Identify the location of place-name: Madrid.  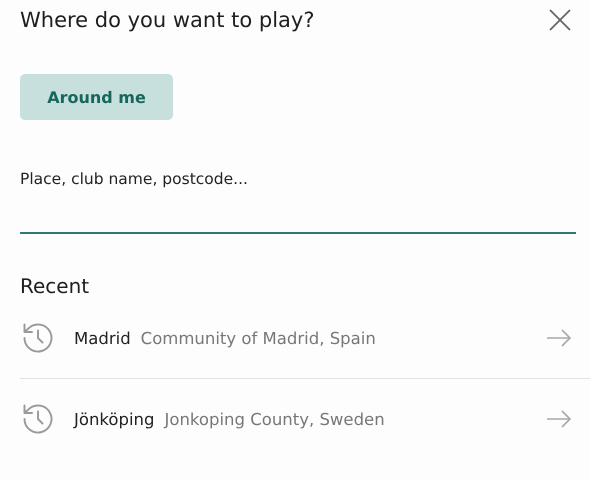
(102, 338).